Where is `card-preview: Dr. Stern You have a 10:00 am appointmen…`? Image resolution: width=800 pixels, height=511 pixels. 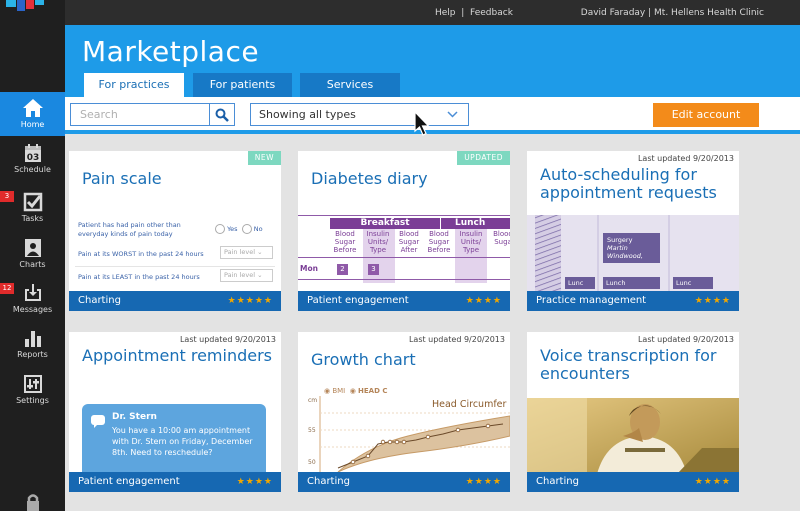
card-preview: Dr. Stern You have a 10:00 am appointmen… is located at coordinates (175, 439).